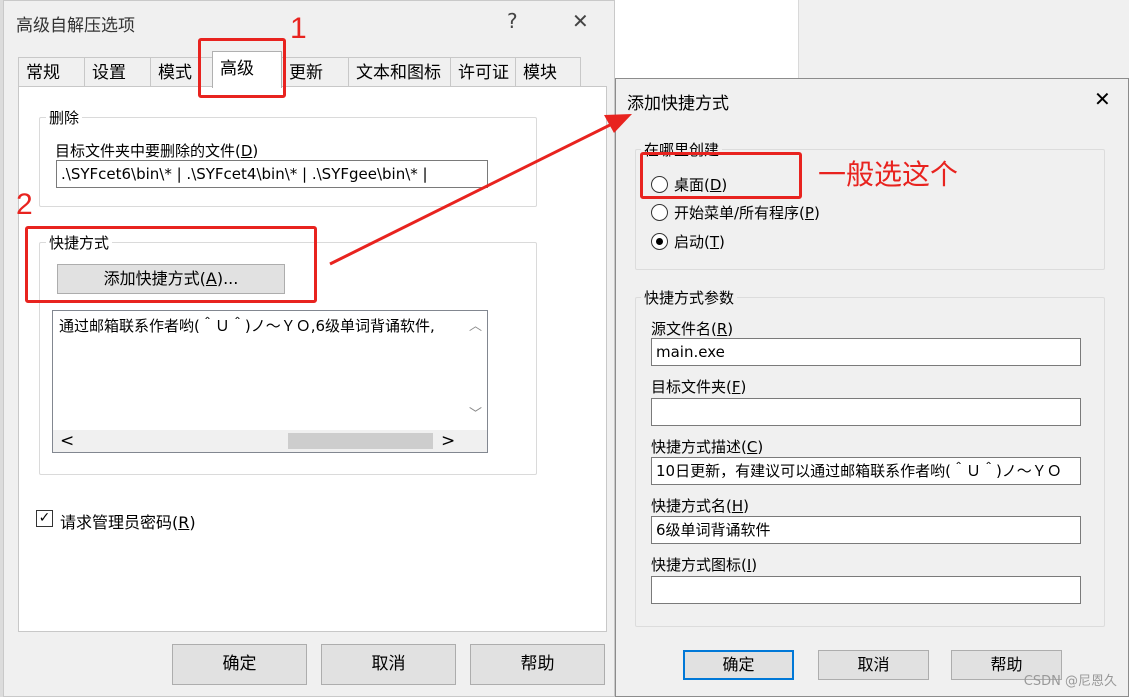 This screenshot has height=697, width=1129. Describe the element at coordinates (618, 123) in the screenshot. I see `arrow-head` at that location.